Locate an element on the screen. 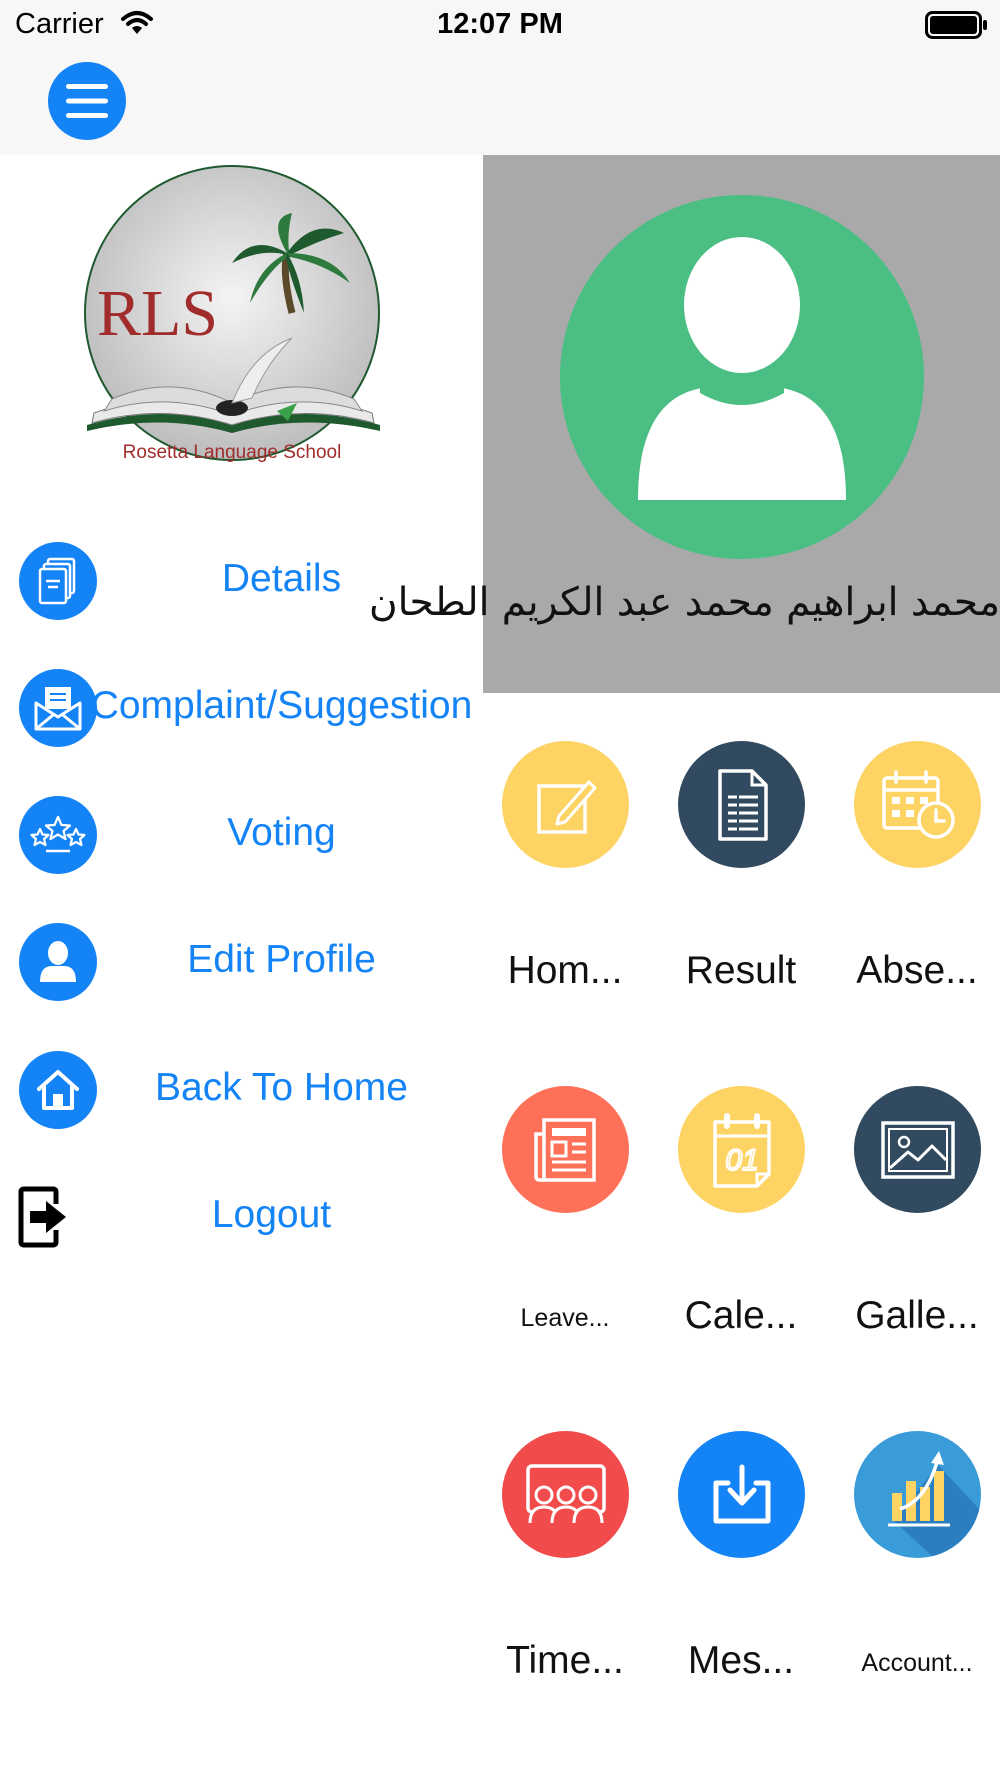 The width and height of the screenshot is (1000, 1778). drawer-item-complaint-suggestion: Complaint/Suggestion is located at coordinates (241, 708).